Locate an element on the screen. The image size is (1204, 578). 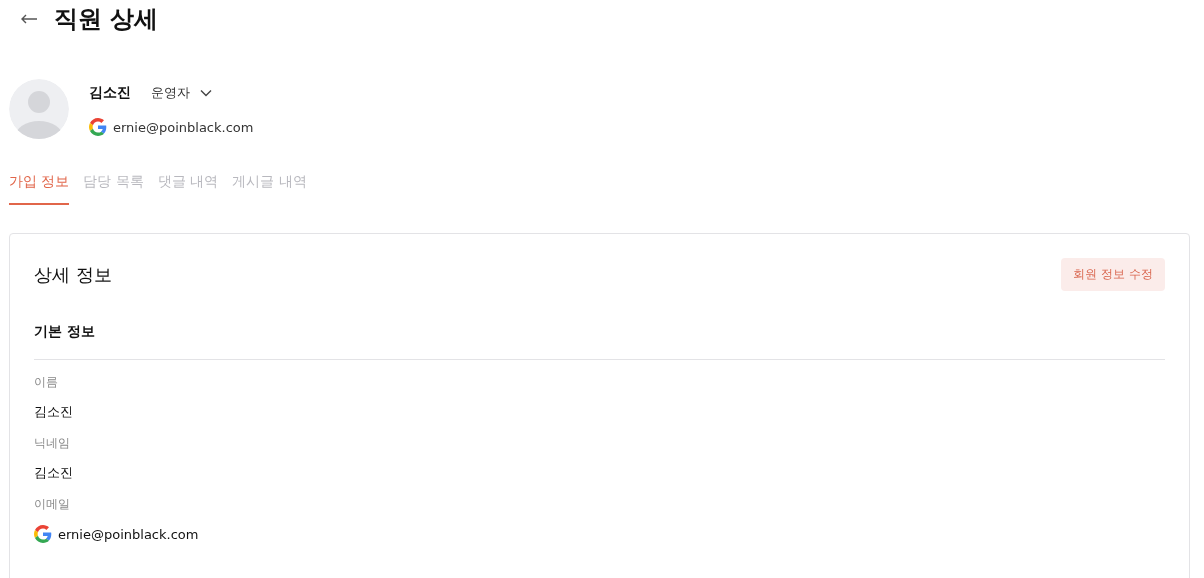
field-value: ernie@poinblack.com is located at coordinates (128, 534).